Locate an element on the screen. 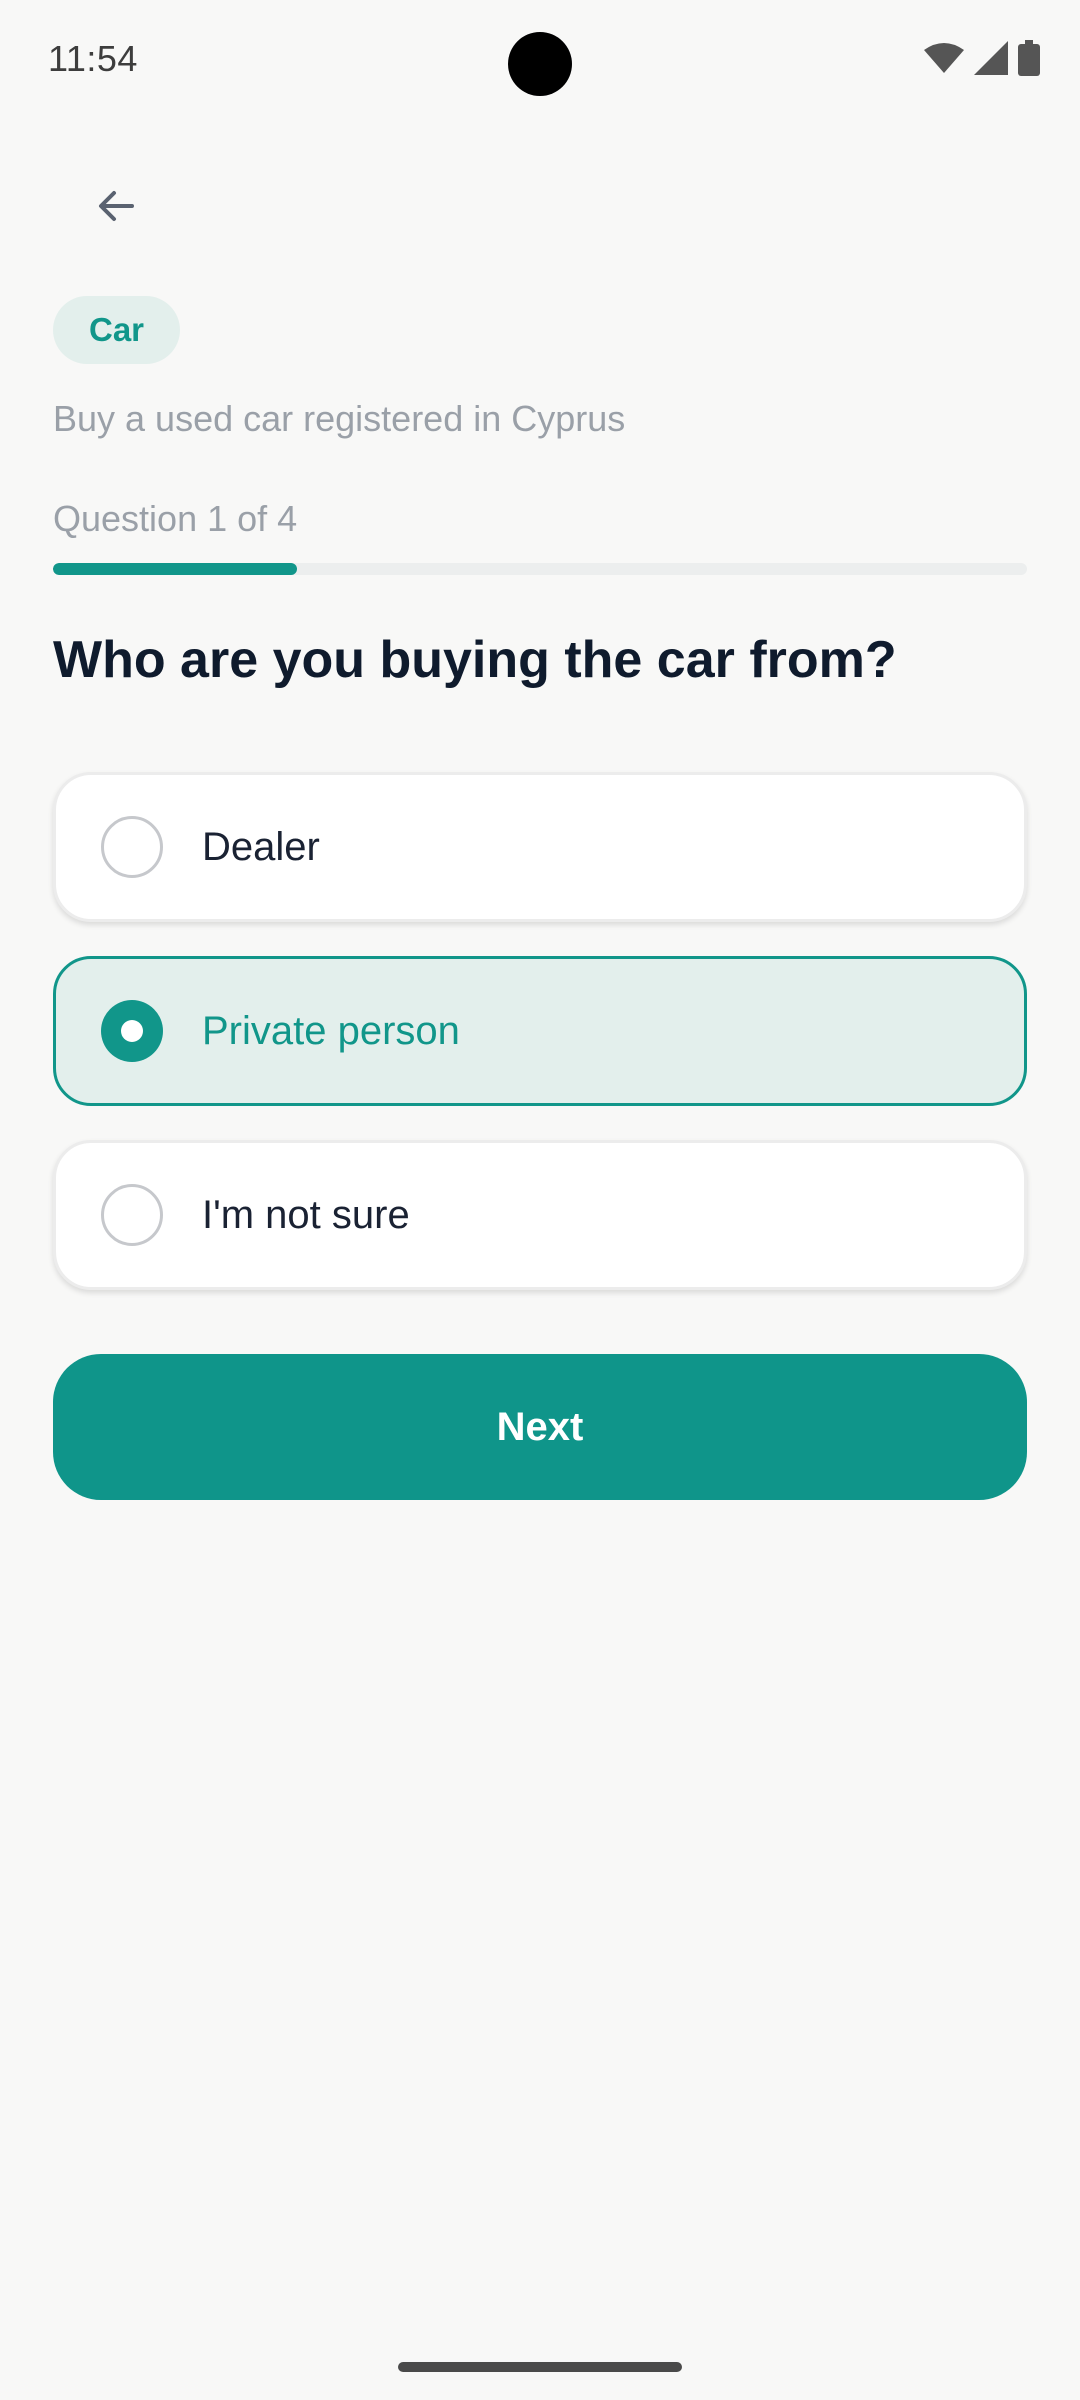 Image resolution: width=1080 pixels, height=2400 pixels. progress-bar is located at coordinates (540, 569).